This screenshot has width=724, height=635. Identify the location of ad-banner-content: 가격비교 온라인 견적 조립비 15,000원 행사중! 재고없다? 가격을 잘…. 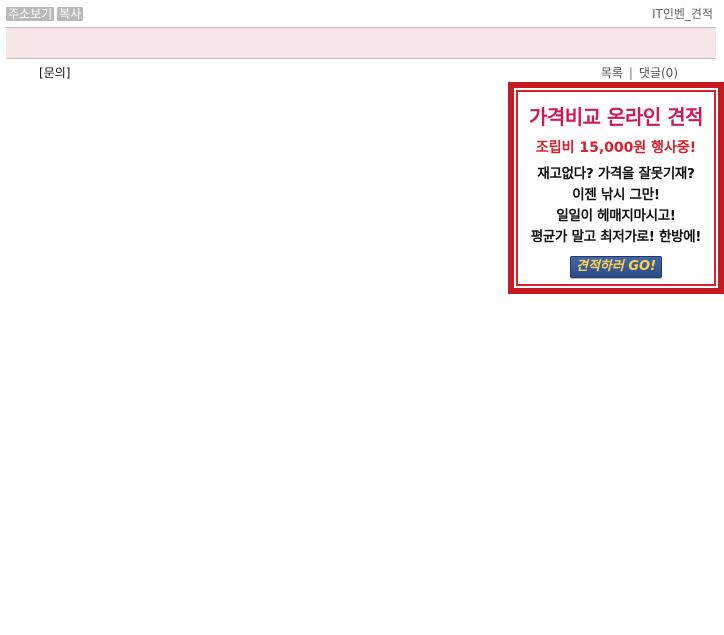
(616, 188).